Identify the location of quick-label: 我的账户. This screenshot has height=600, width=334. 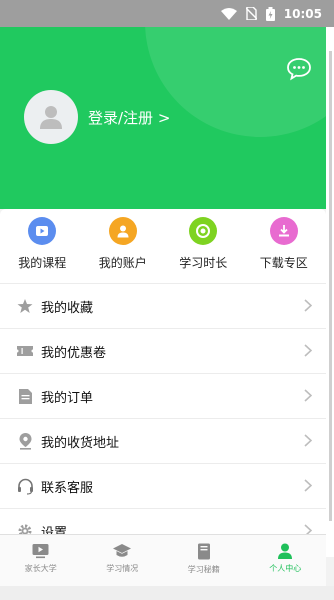
(122, 263).